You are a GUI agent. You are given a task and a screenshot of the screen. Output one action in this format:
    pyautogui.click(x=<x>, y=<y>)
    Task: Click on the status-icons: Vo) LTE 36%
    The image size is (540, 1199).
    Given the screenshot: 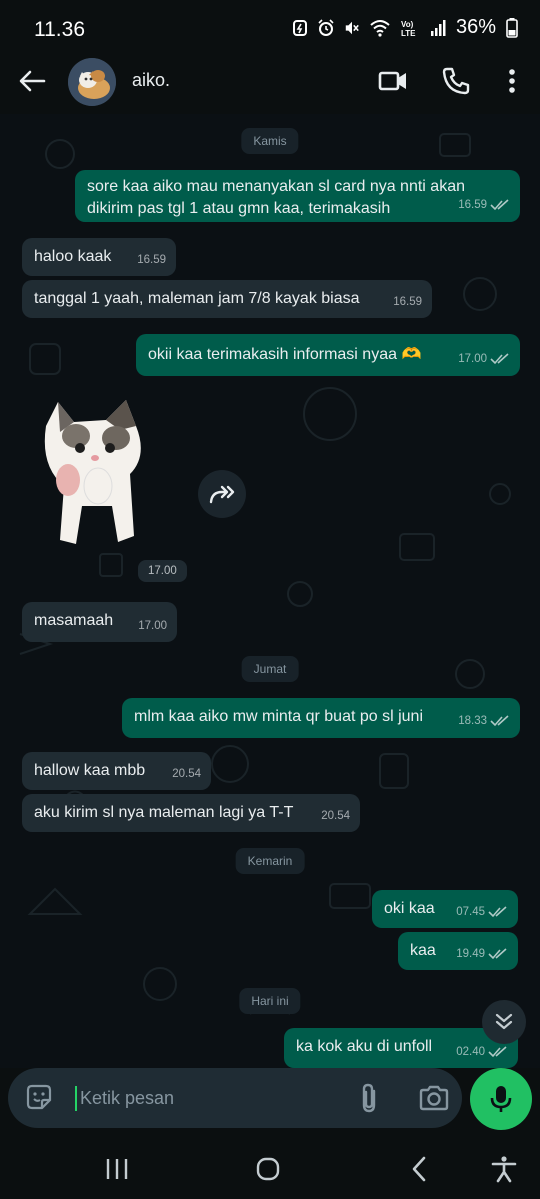 What is the action you would take?
    pyautogui.click(x=405, y=27)
    